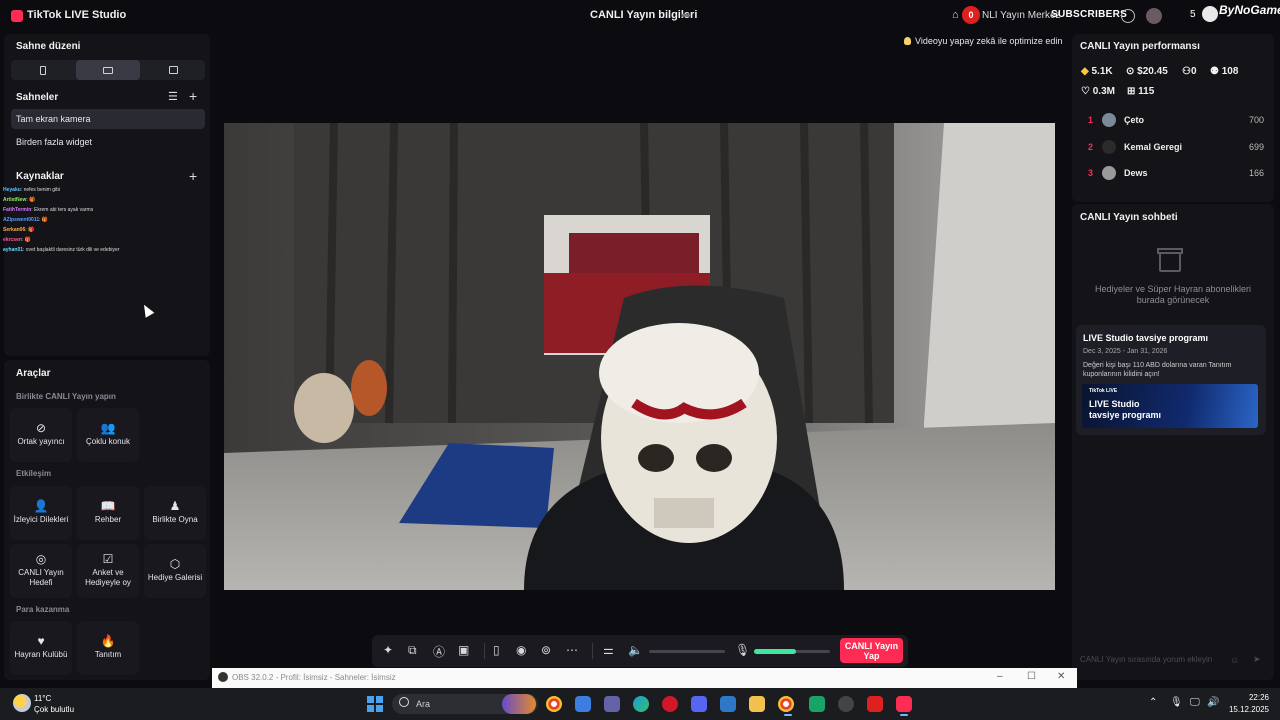 This screenshot has height=720, width=1280. What do you see at coordinates (1257, 659) in the screenshot?
I see `send-icon: ➤` at bounding box center [1257, 659].